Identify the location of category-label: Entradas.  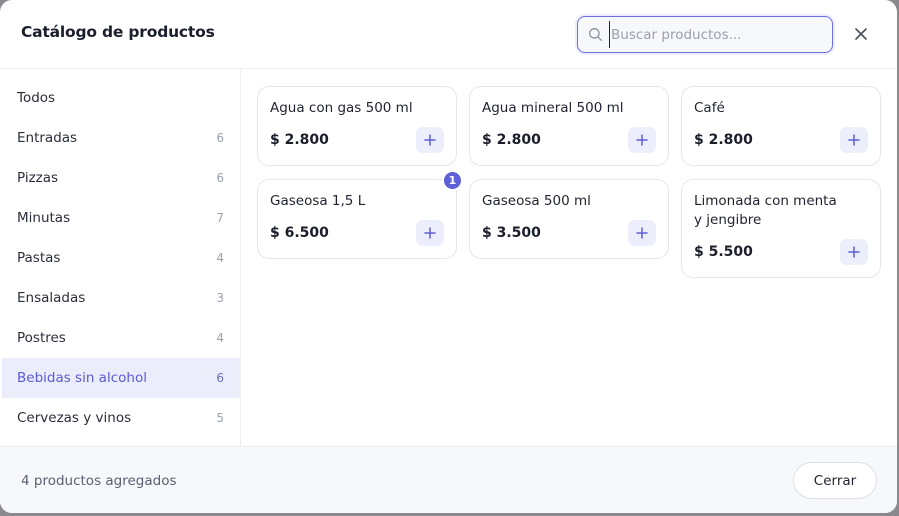
(47, 138).